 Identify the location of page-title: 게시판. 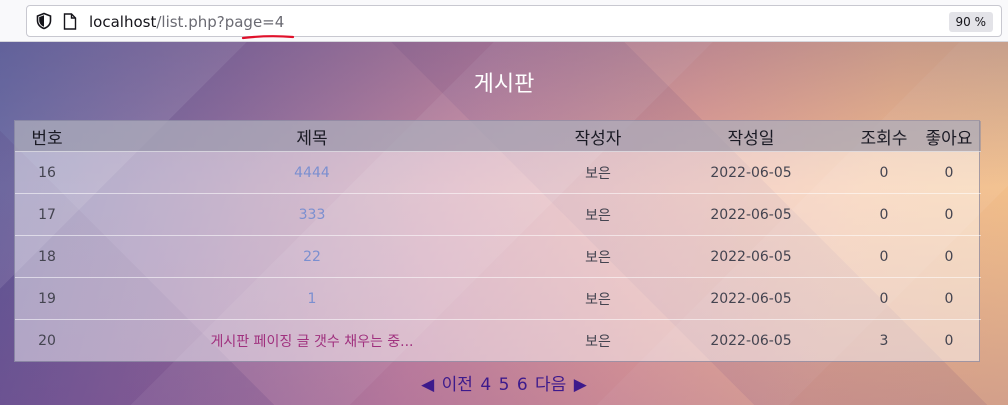
(504, 84).